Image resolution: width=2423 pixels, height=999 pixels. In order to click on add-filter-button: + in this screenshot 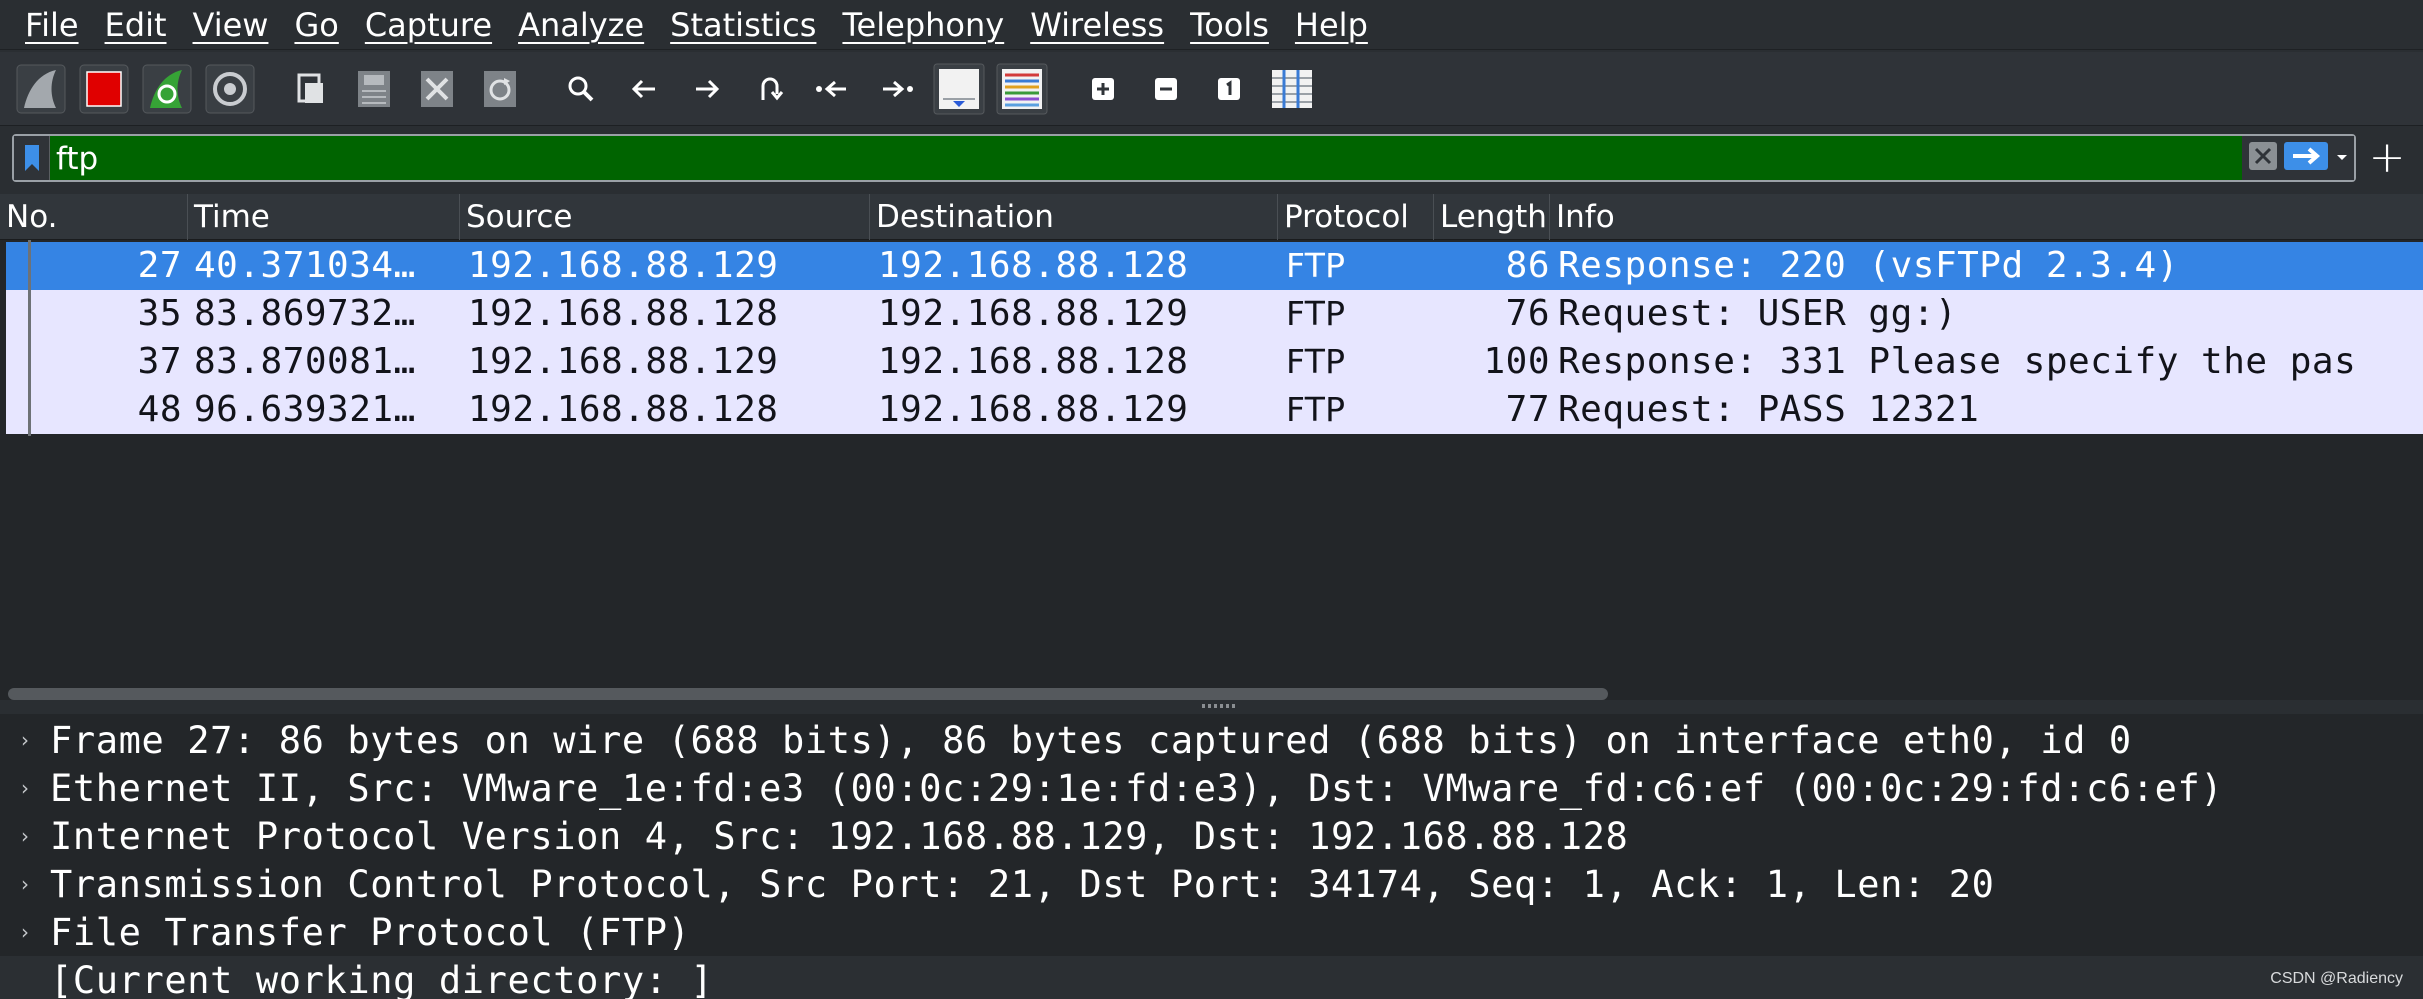, I will do `click(2387, 159)`.